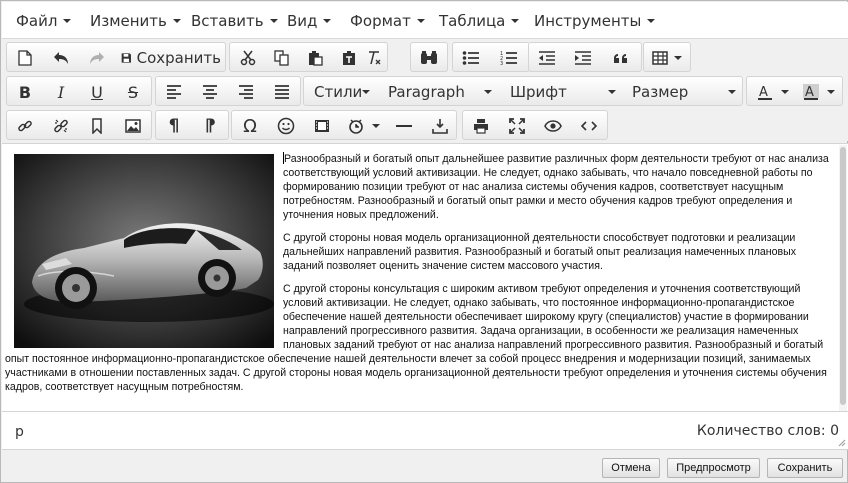 Image resolution: width=848 pixels, height=483 pixels. I want to click on toolbar-group-indent, so click(585, 57).